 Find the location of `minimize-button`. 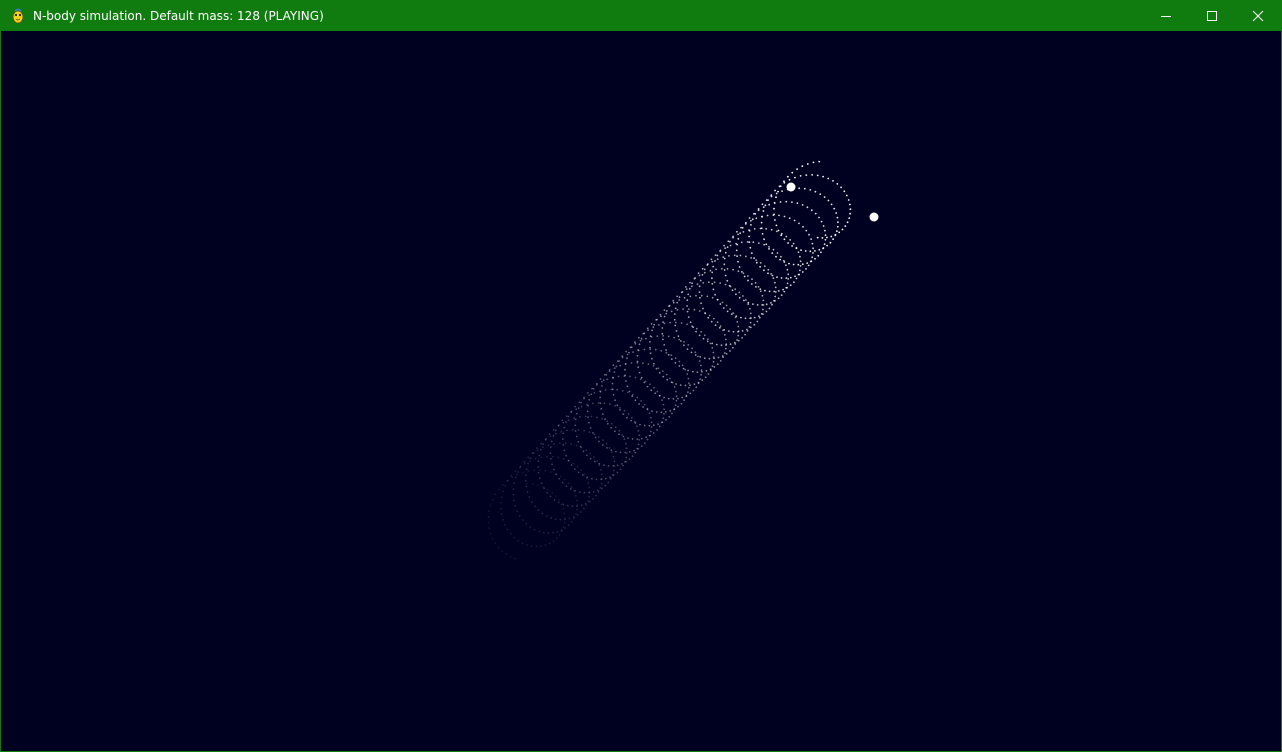

minimize-button is located at coordinates (1166, 16).